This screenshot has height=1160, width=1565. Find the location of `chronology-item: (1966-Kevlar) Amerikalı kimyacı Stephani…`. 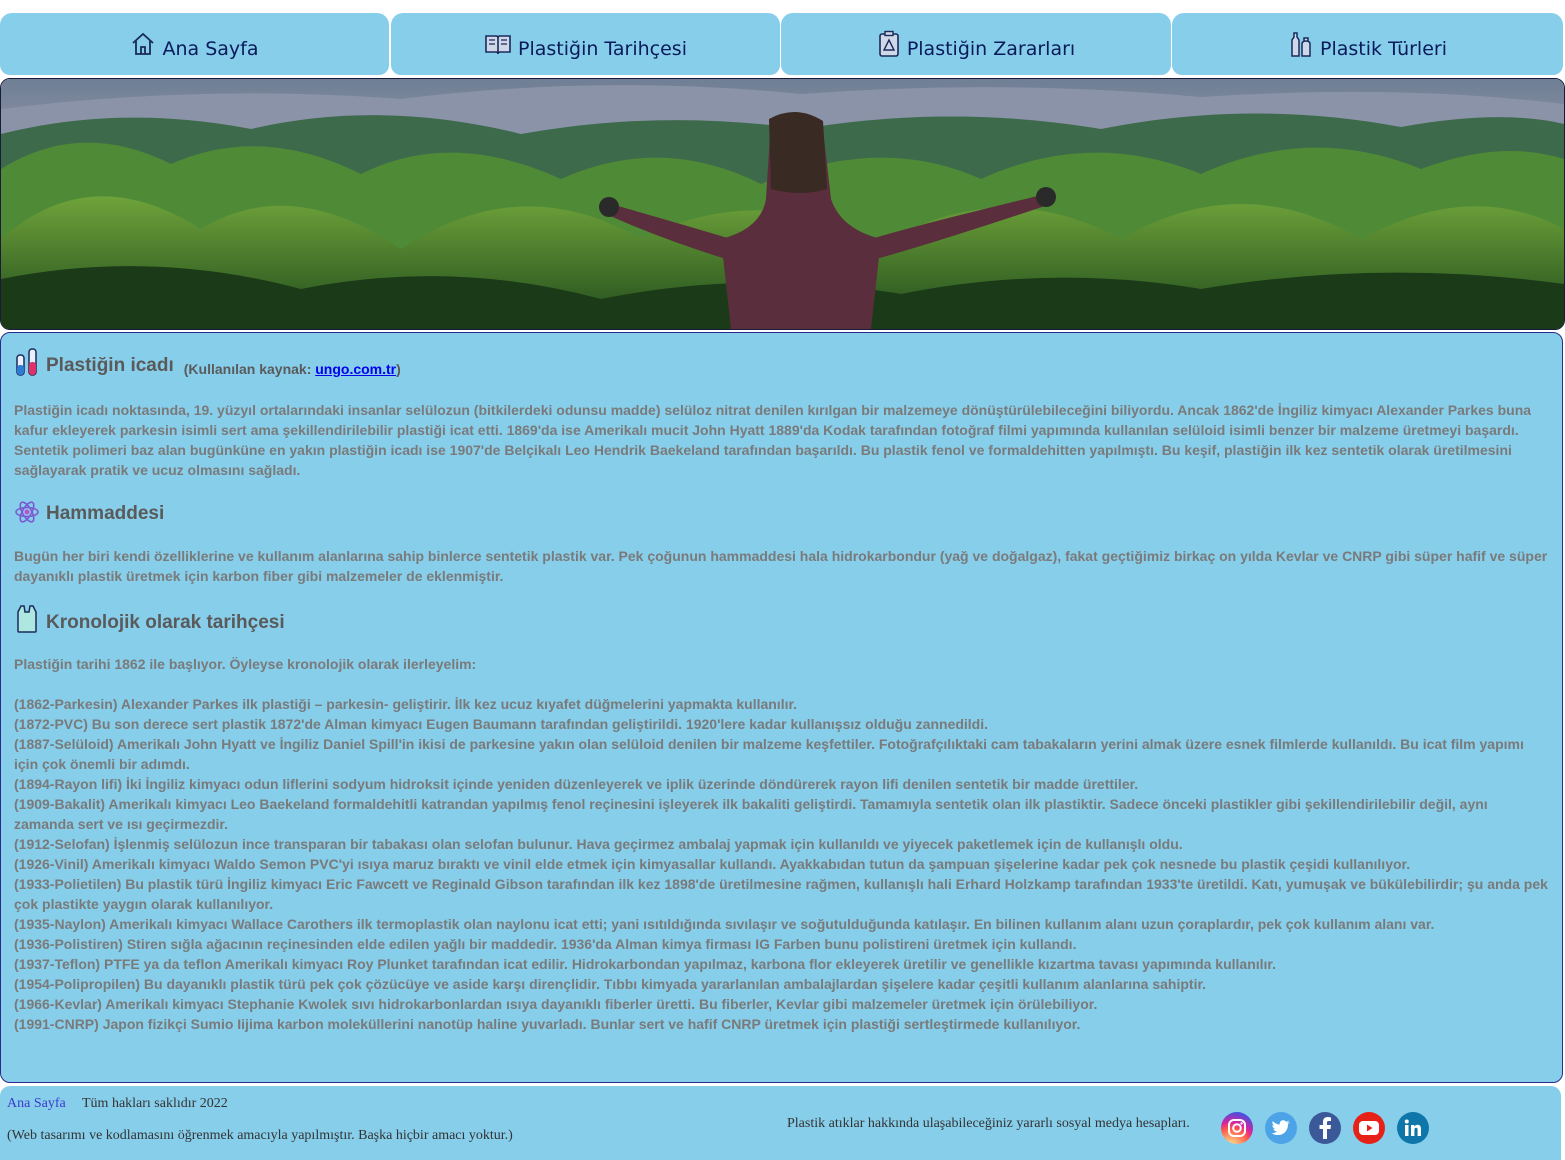

chronology-item: (1966-Kevlar) Amerikalı kimyacı Stephani… is located at coordinates (556, 1004).